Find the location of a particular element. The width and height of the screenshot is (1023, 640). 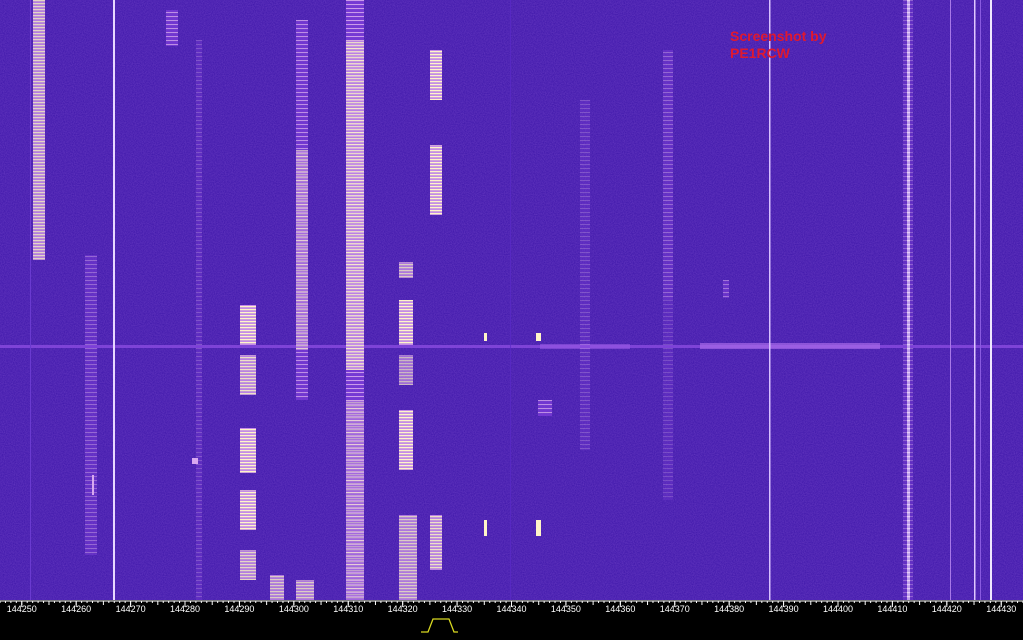

tick-label: 144250 is located at coordinates (22, 609).